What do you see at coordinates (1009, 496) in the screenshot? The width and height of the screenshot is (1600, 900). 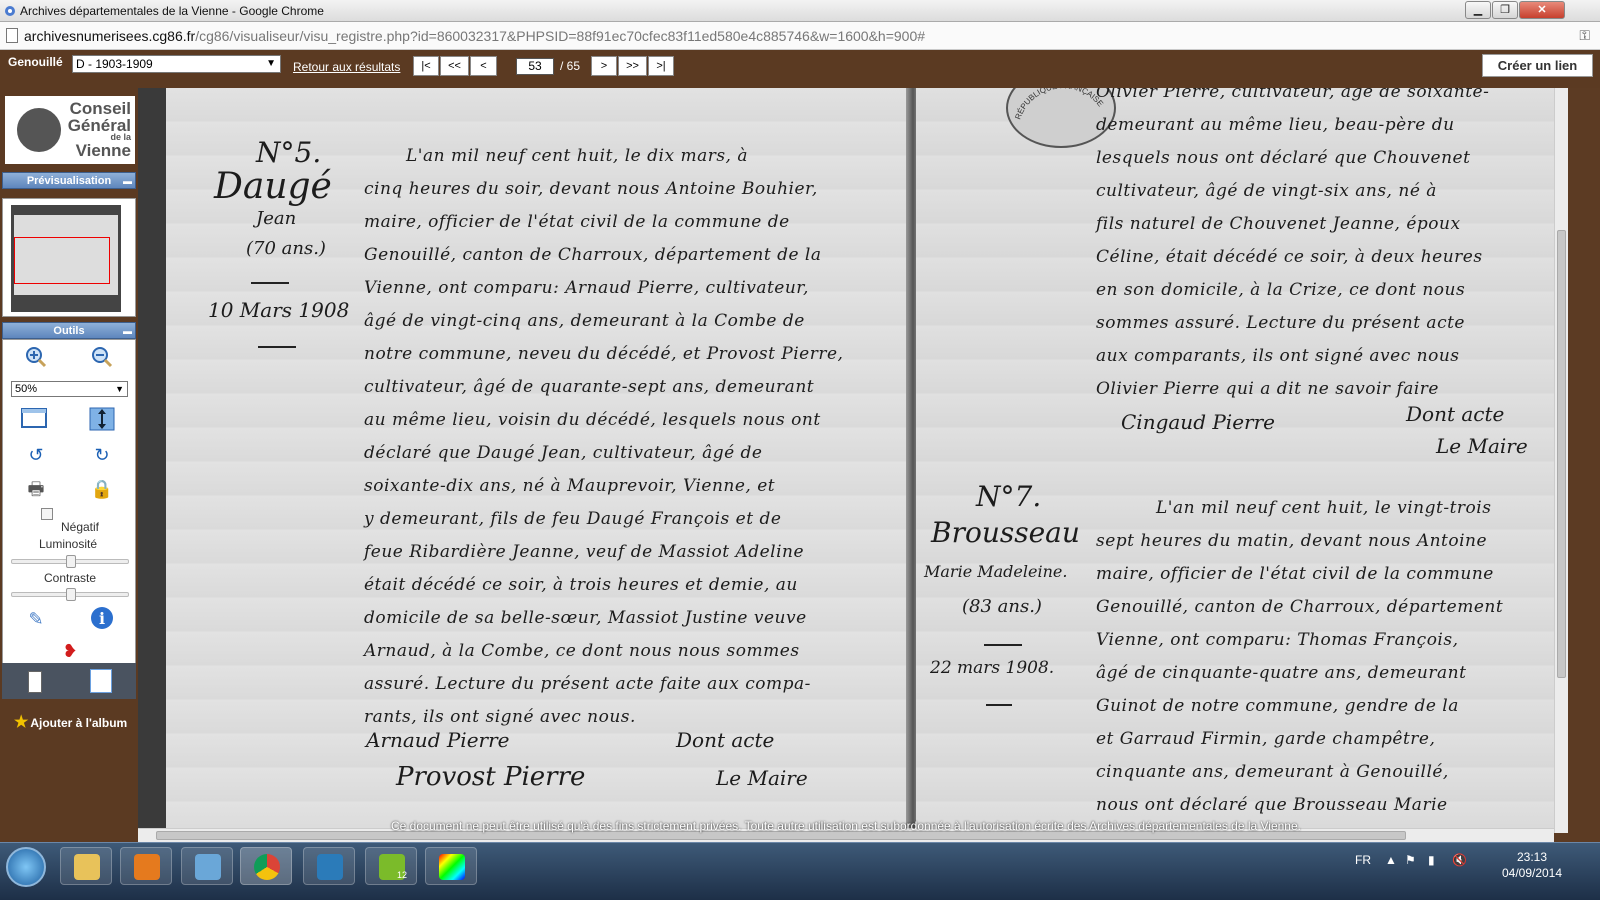 I see `act-number: N°7.` at bounding box center [1009, 496].